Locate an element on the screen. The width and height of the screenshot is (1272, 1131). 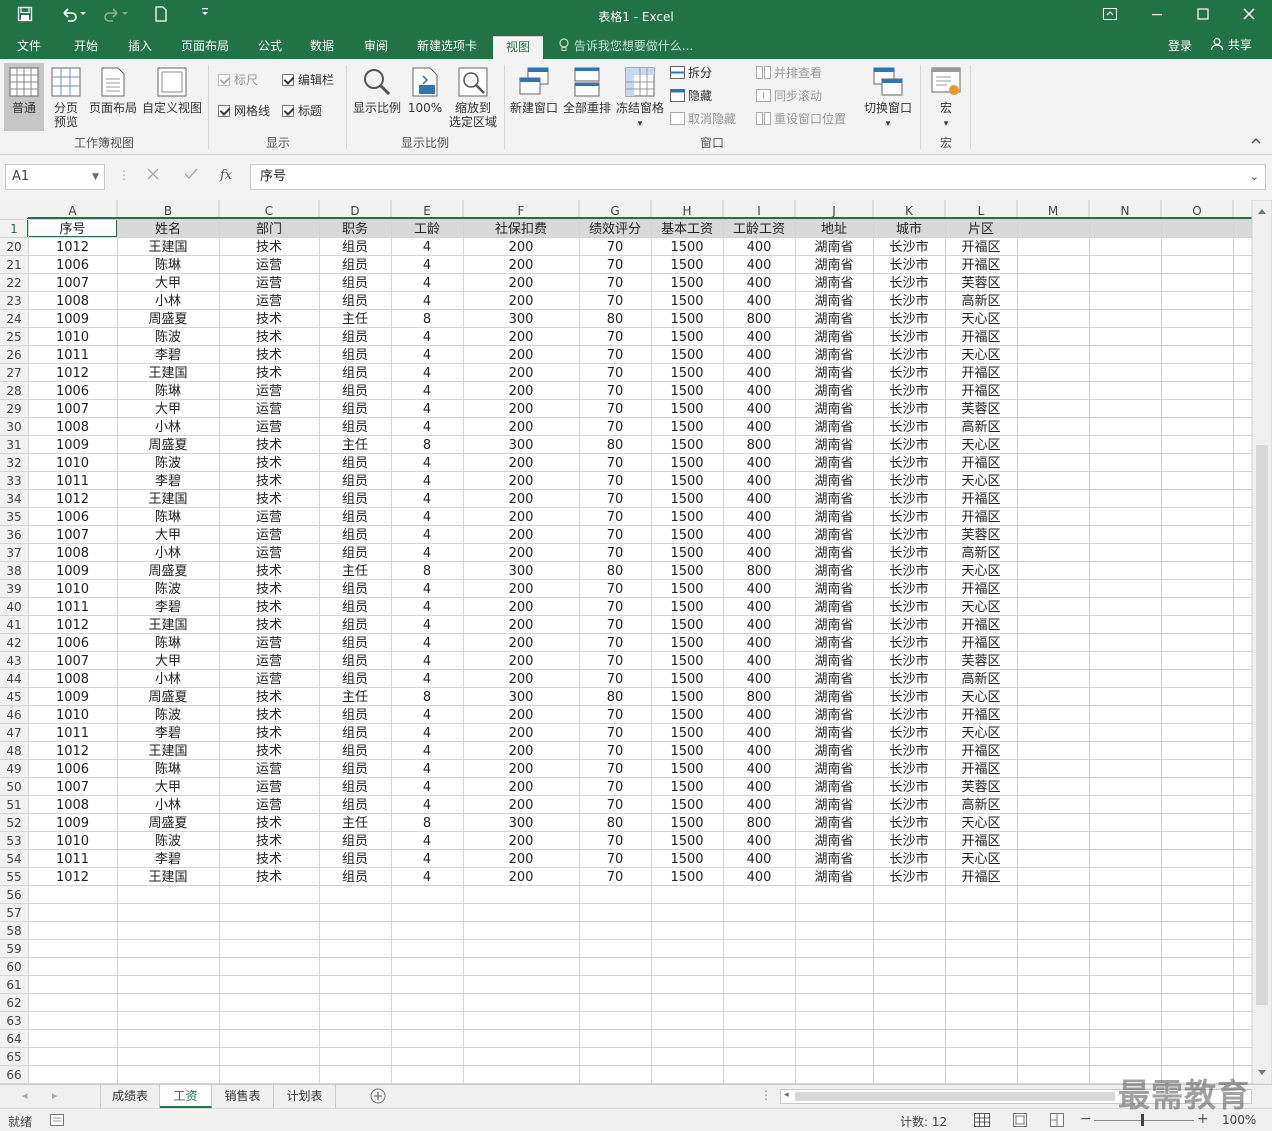
data-cell: 1006 is located at coordinates (72, 643).